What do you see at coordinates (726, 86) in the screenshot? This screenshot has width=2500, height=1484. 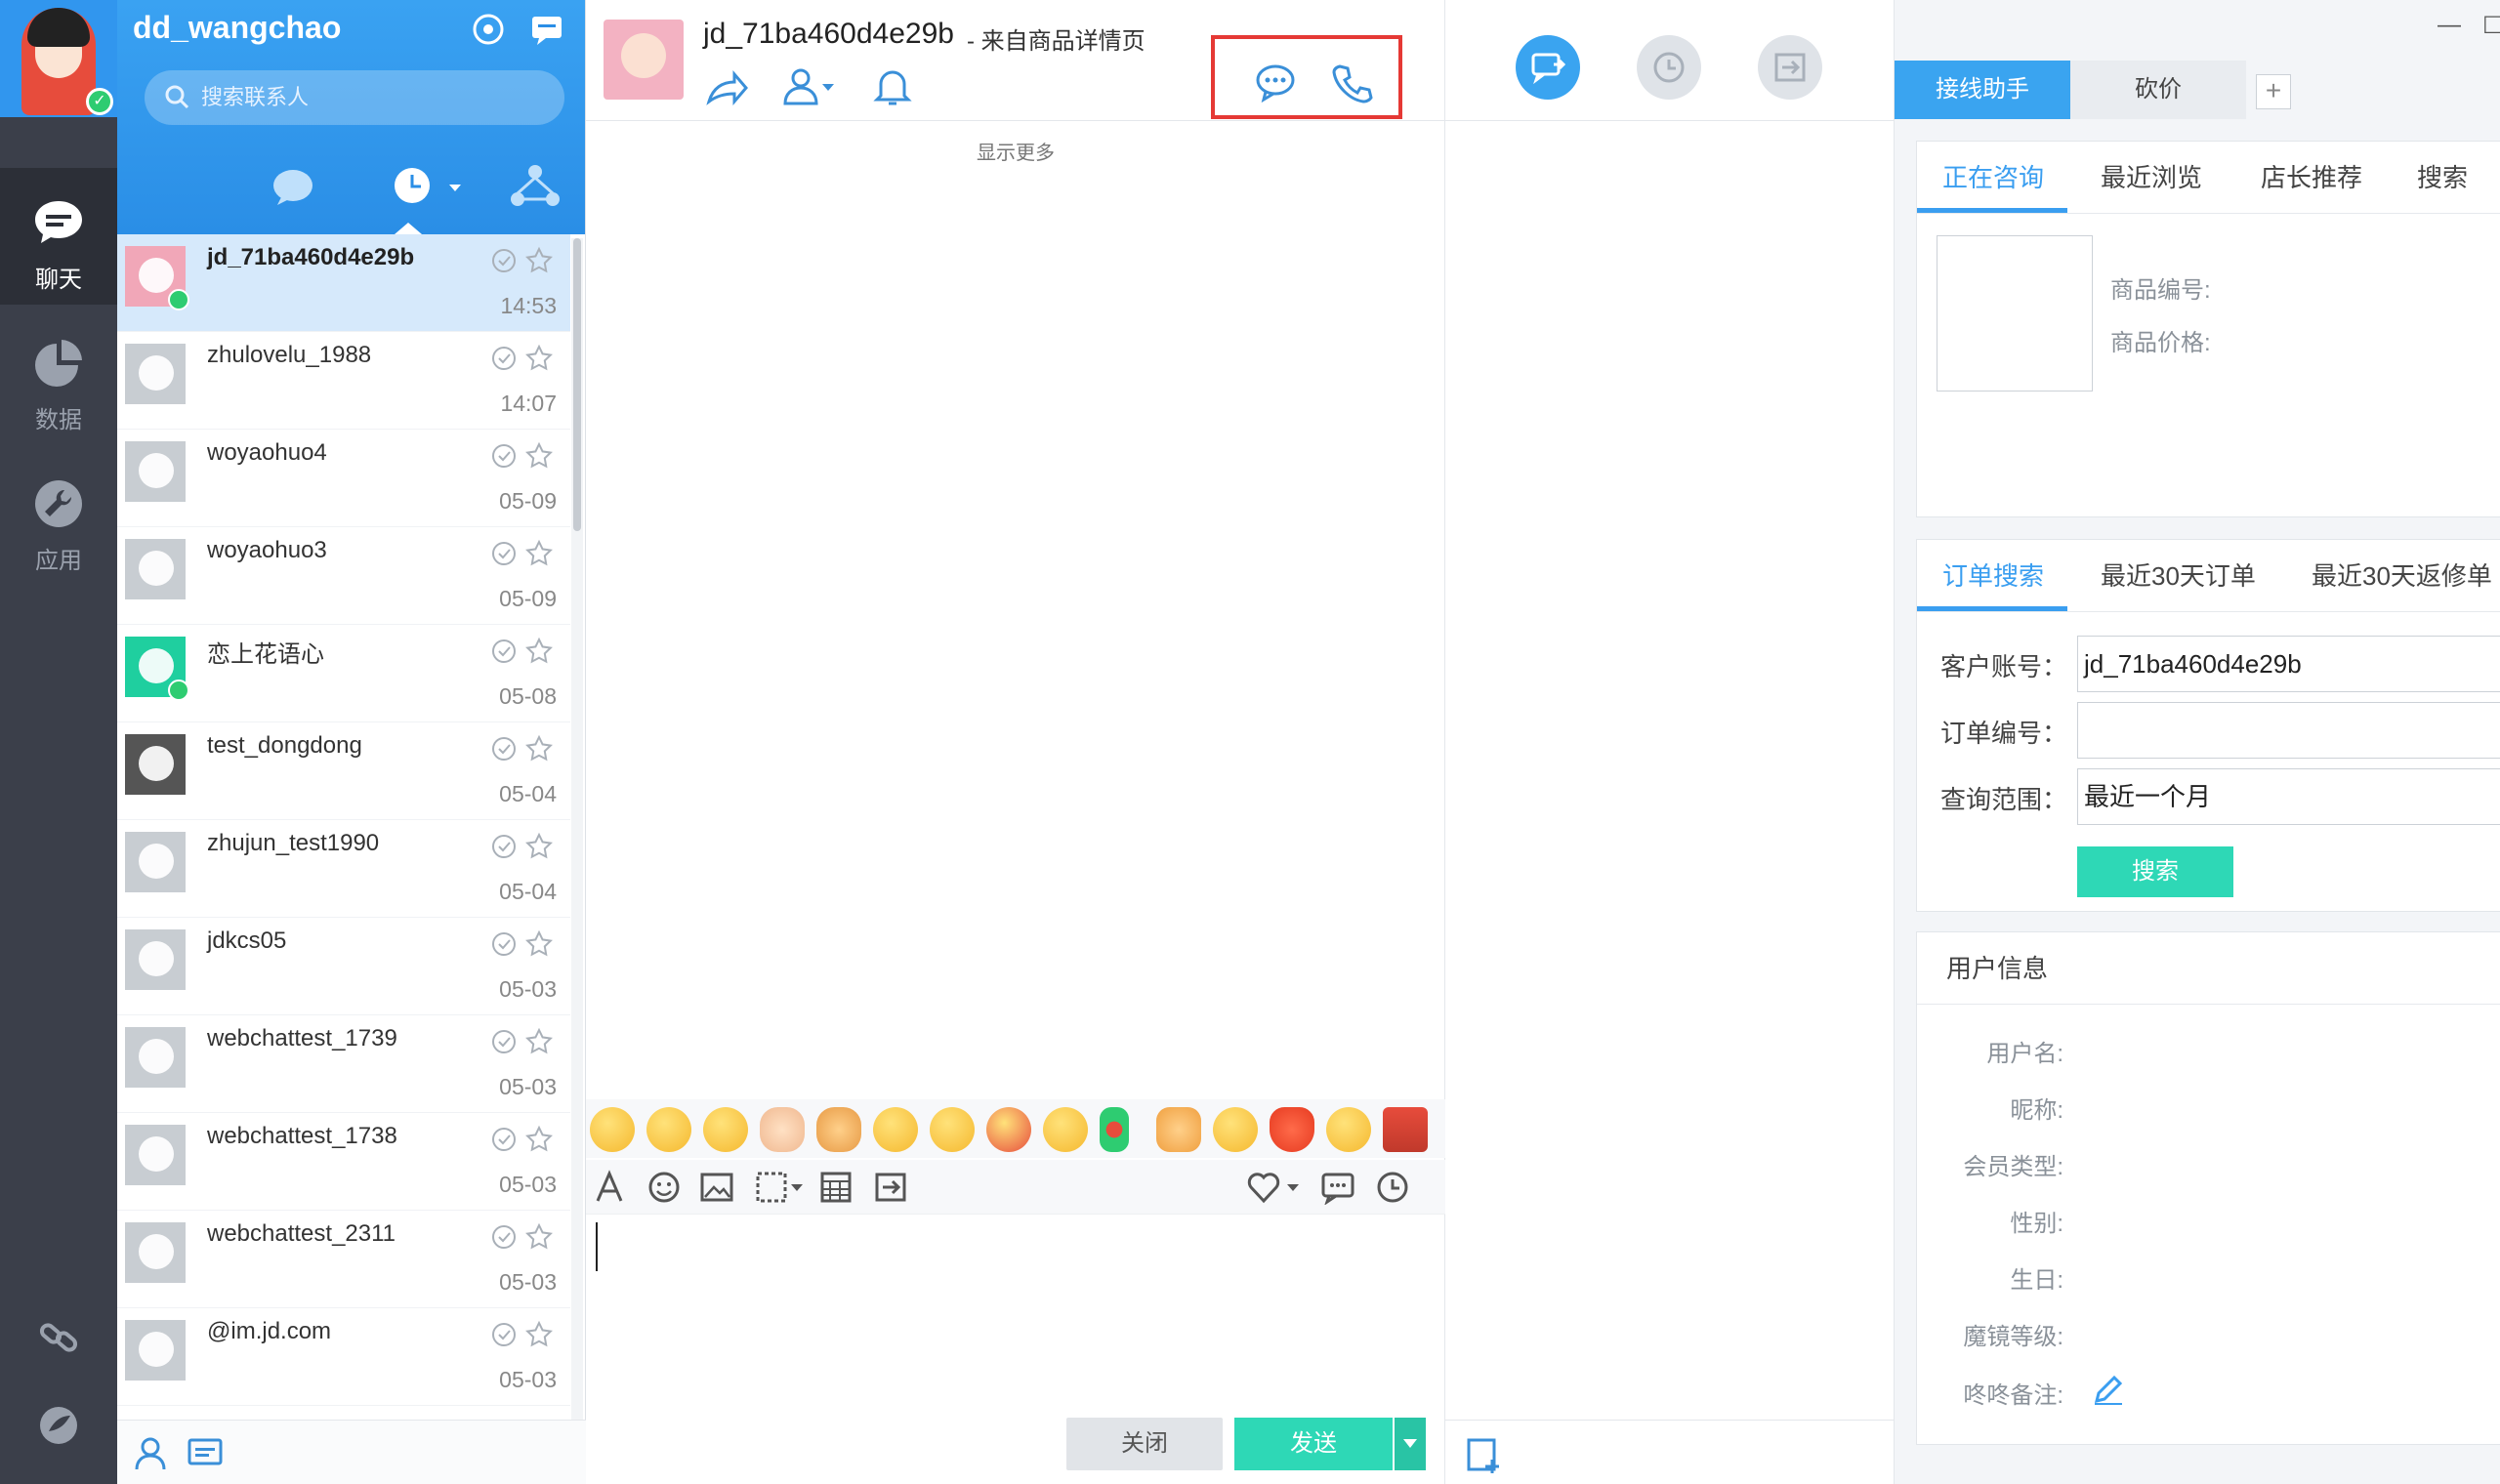 I see `share-icon` at bounding box center [726, 86].